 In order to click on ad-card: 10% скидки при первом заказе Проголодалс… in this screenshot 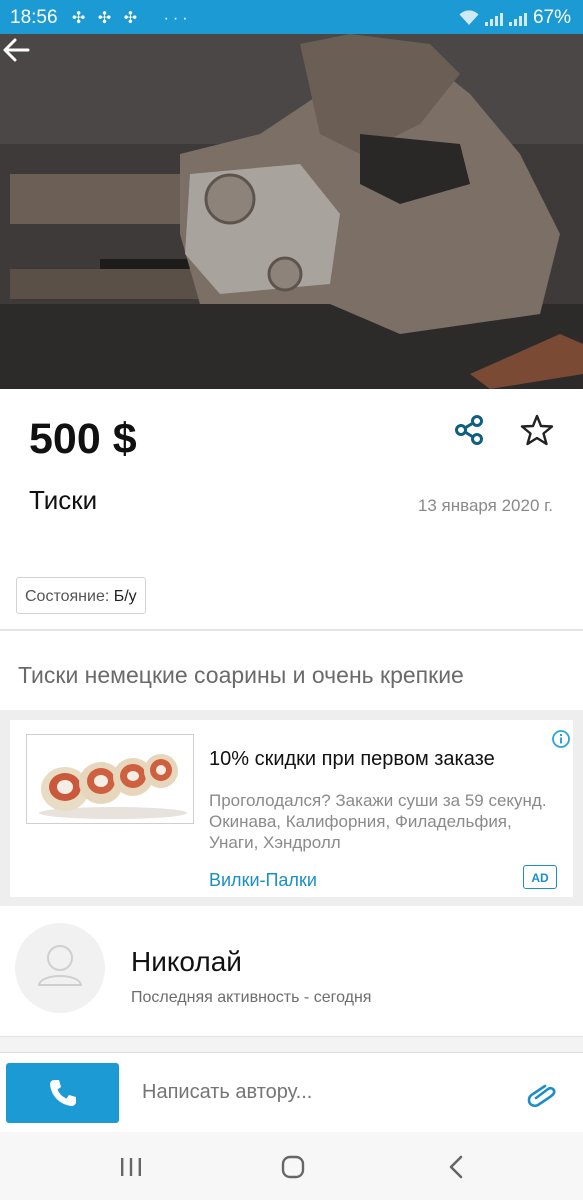, I will do `click(291, 808)`.